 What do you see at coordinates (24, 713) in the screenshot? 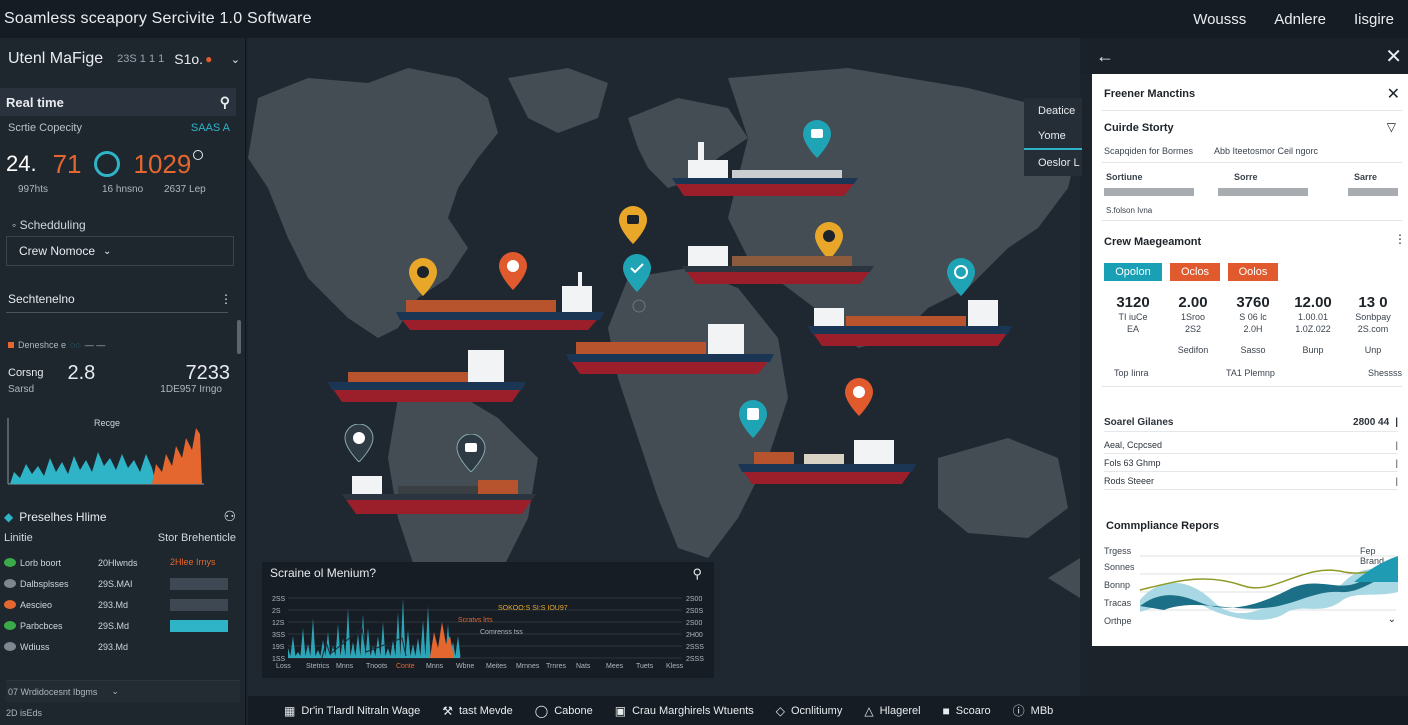
I see `bottom-left-text: 2D isEds` at bounding box center [24, 713].